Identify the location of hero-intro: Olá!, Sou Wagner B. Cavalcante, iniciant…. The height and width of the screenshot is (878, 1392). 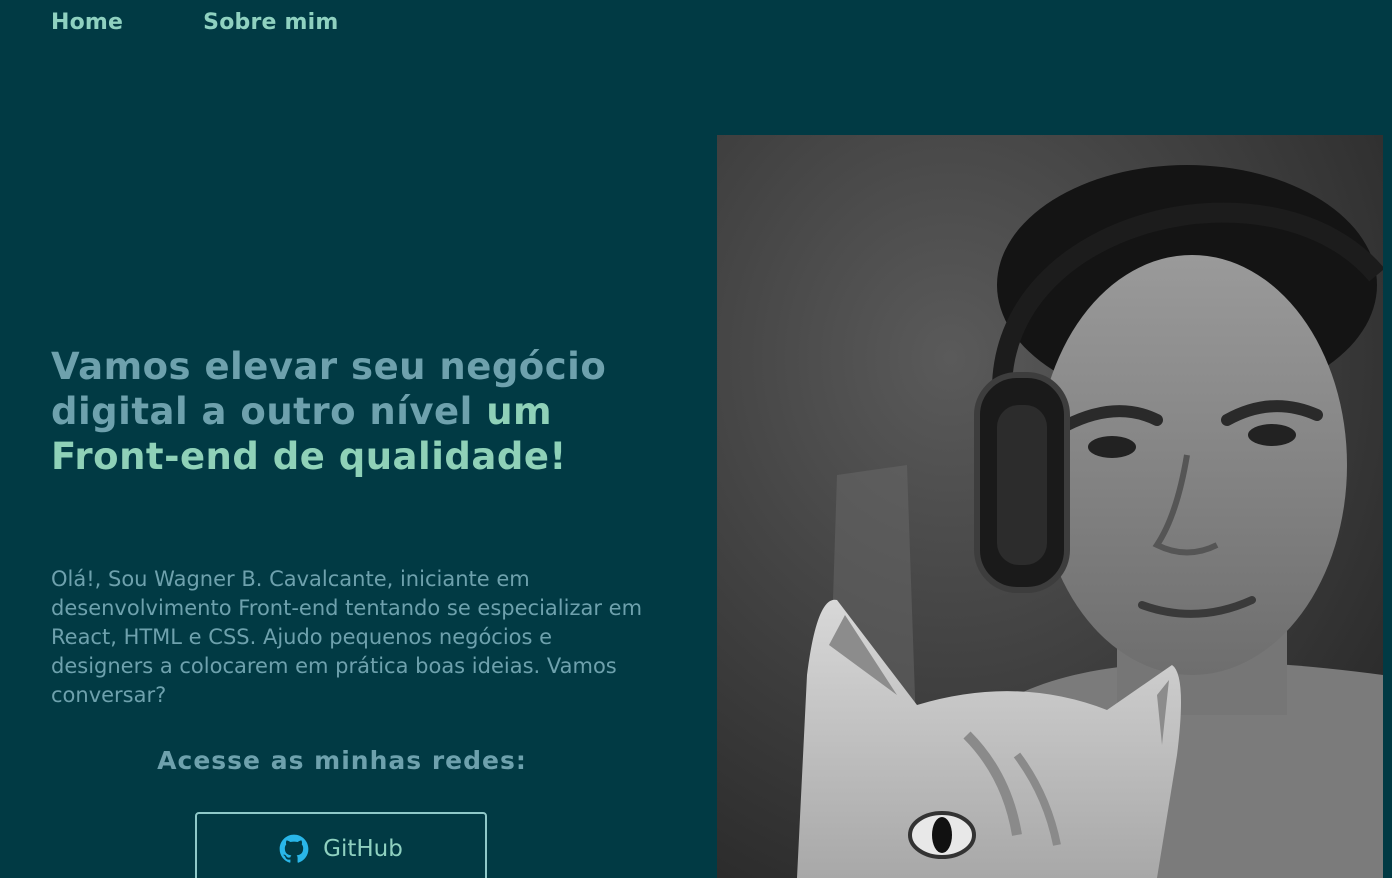
(347, 637).